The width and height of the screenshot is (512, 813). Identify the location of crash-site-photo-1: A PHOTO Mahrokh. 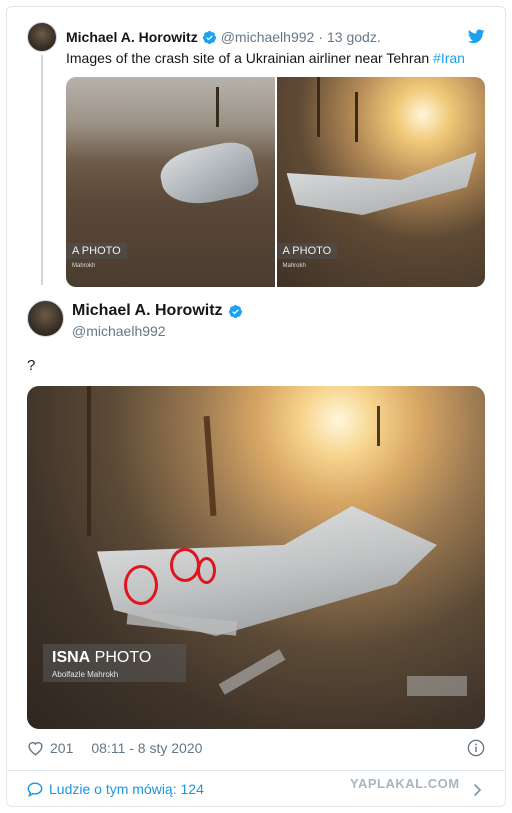
(170, 182).